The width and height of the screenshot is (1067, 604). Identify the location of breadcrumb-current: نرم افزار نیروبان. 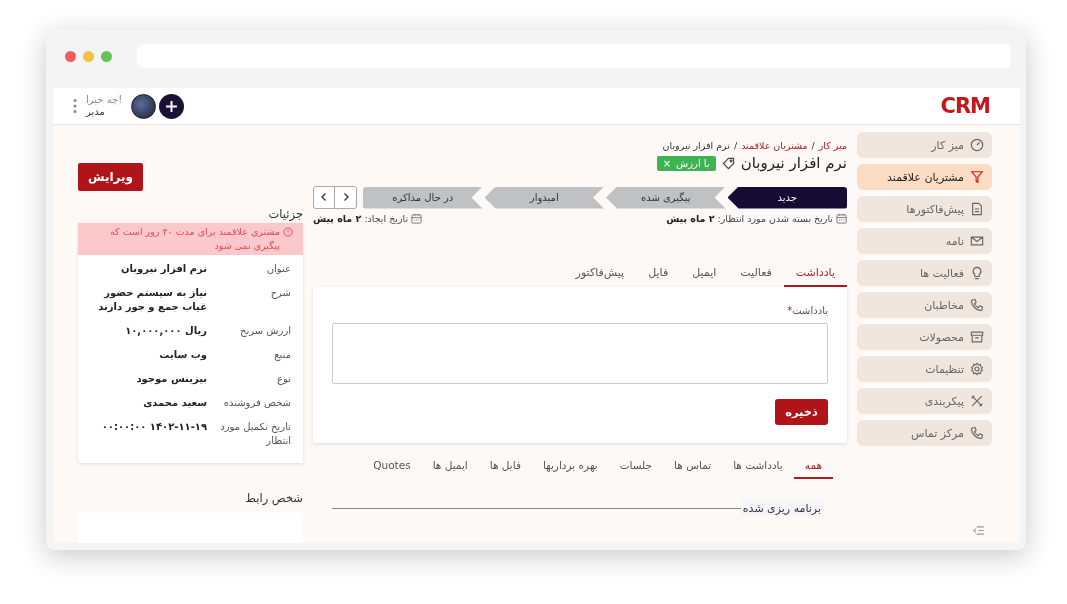
(696, 145).